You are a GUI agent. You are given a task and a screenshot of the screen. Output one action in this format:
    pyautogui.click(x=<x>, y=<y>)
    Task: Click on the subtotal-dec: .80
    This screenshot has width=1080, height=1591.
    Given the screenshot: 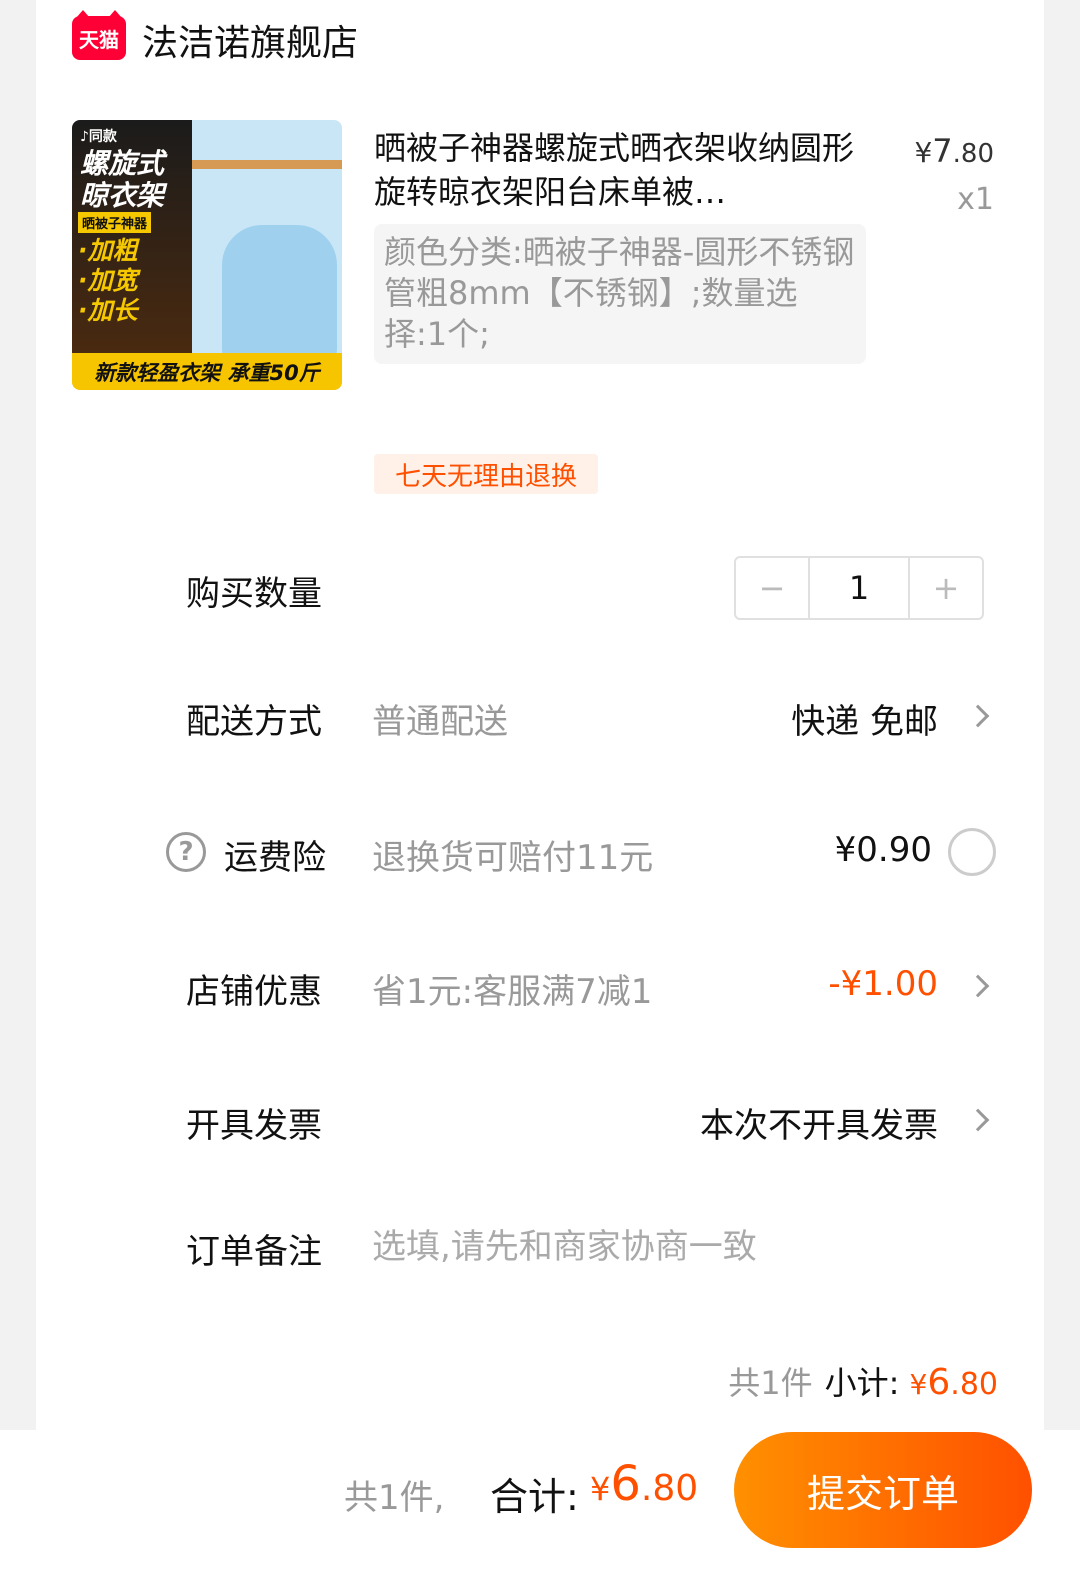 What is the action you would take?
    pyautogui.click(x=974, y=1384)
    